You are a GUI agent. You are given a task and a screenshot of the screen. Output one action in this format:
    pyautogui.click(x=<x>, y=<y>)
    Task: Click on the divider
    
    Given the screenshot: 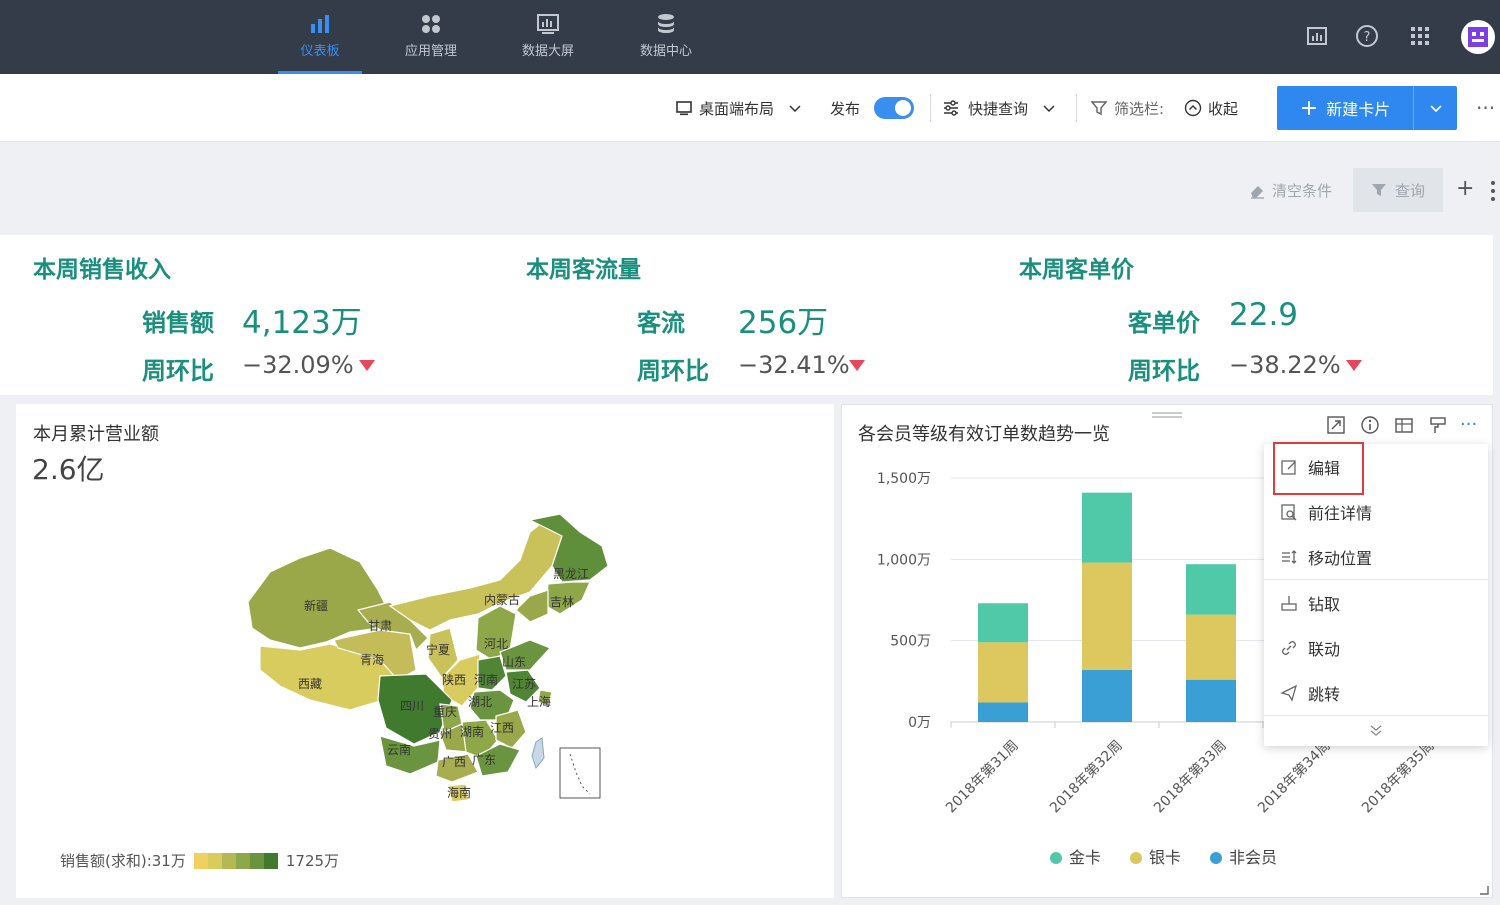 What is the action you would take?
    pyautogui.click(x=1076, y=108)
    